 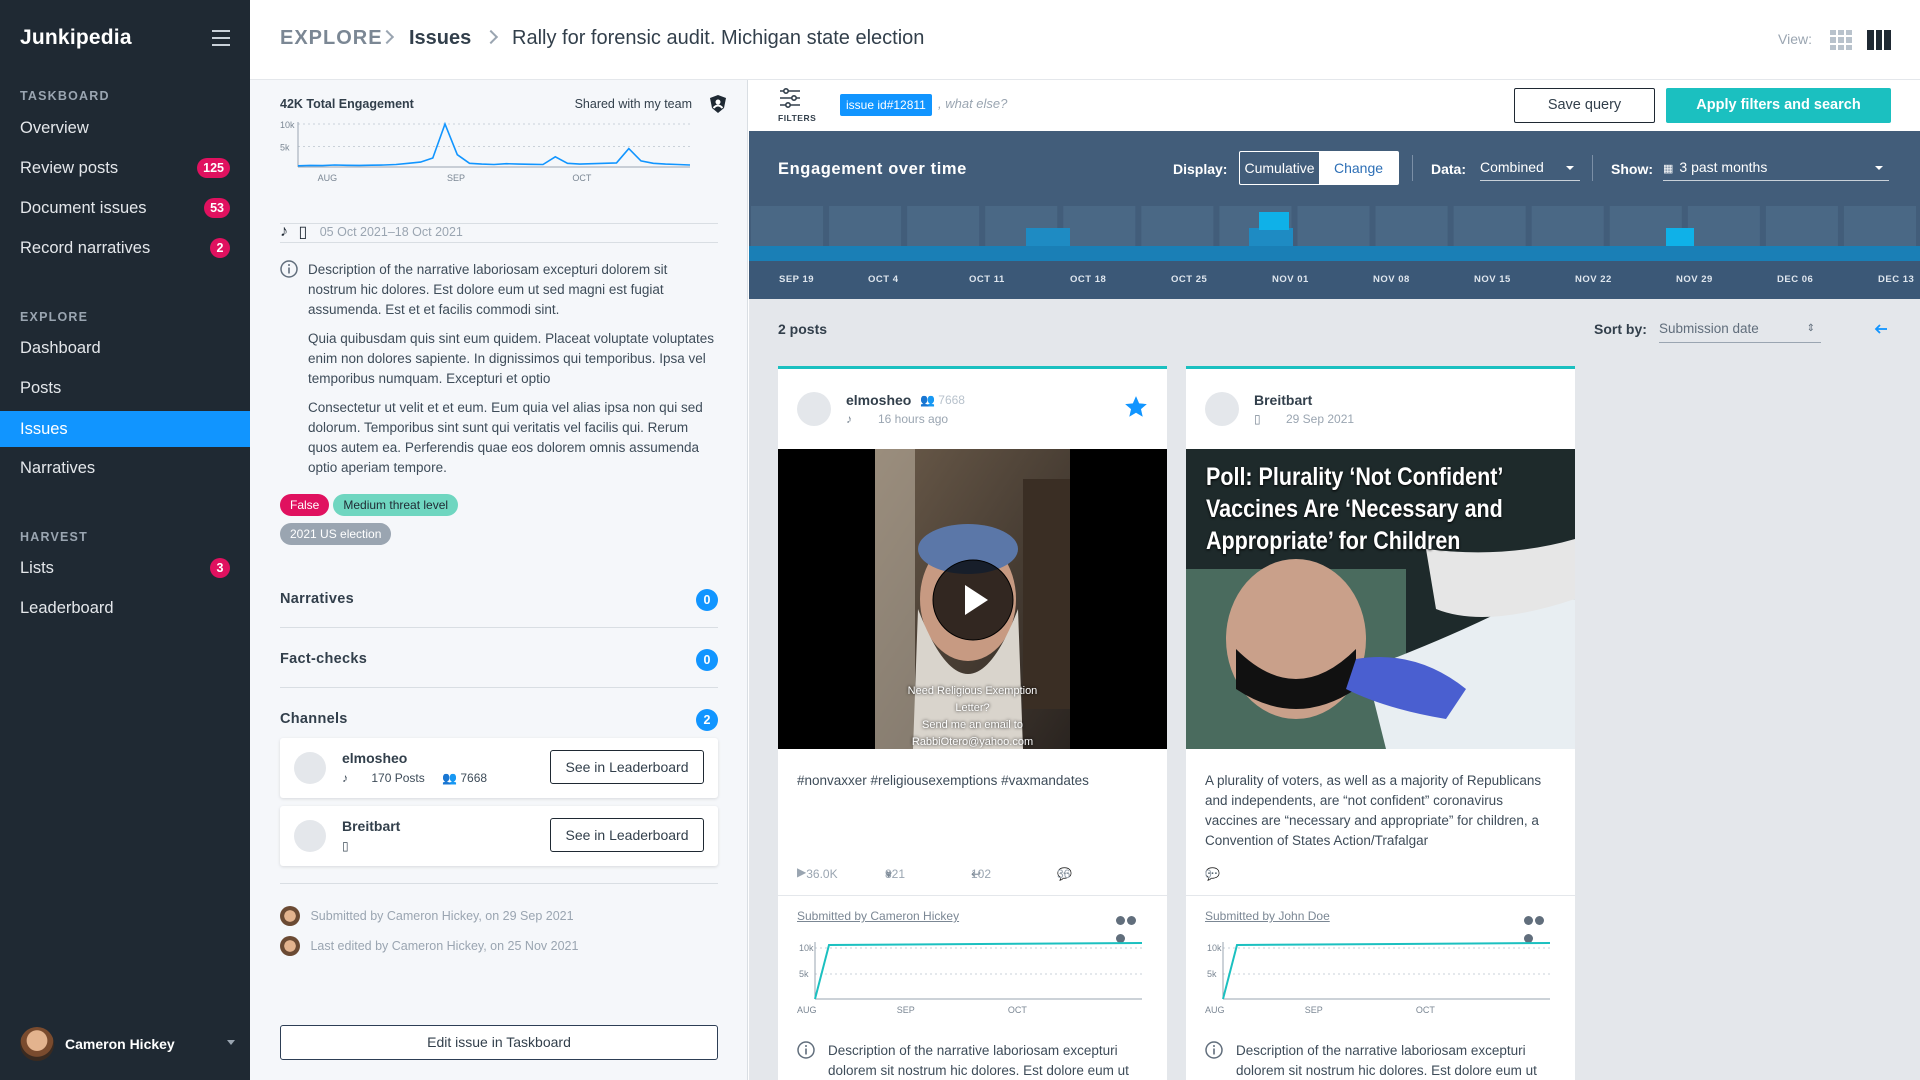 I want to click on document-icon: ▯, so click(x=303, y=232).